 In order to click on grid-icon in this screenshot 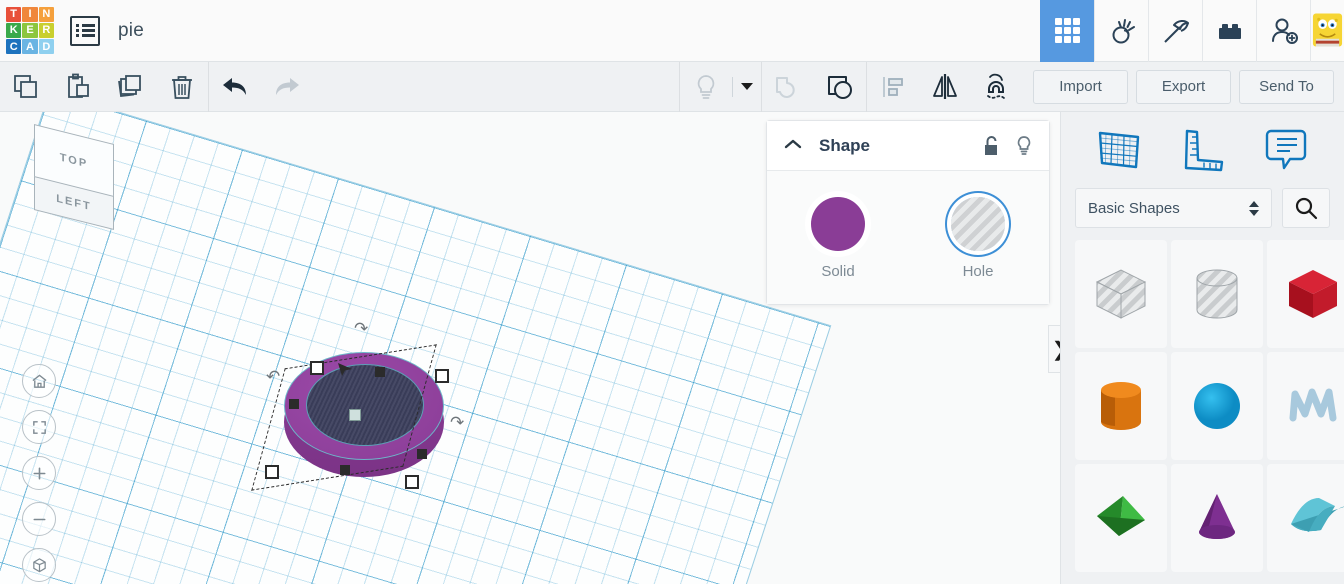, I will do `click(1067, 31)`.